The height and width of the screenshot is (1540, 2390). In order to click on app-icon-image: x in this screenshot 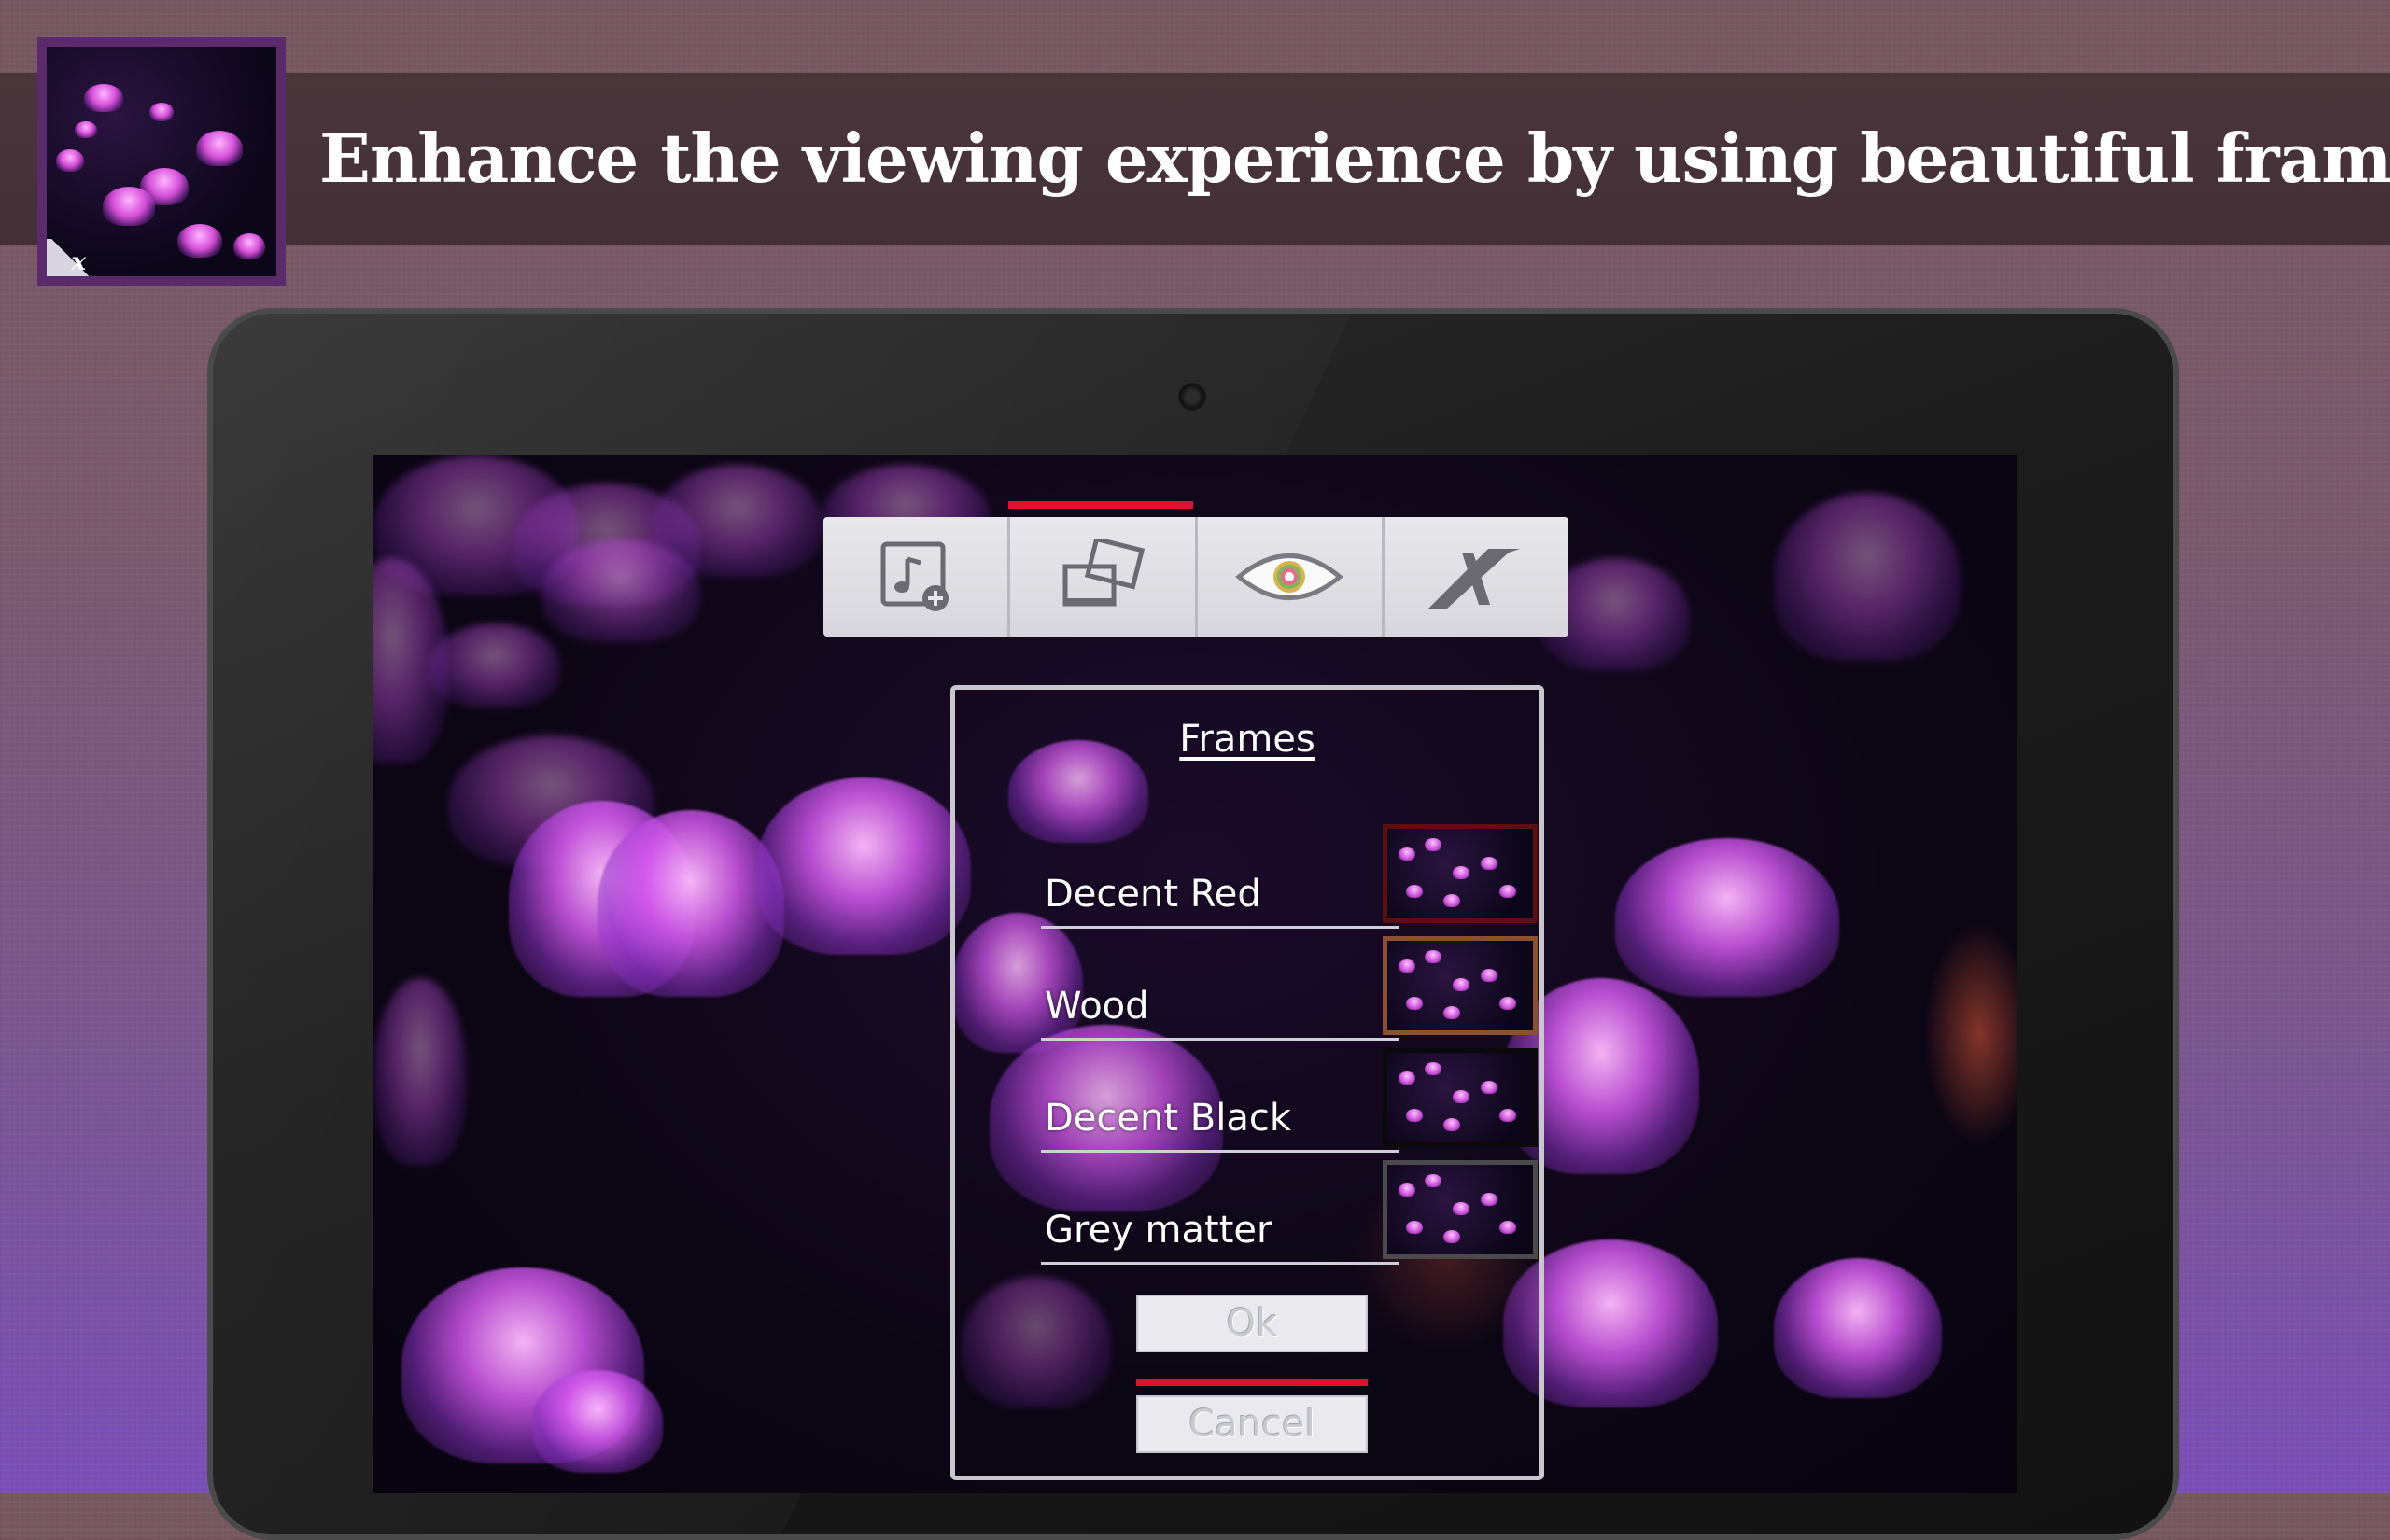, I will do `click(161, 161)`.